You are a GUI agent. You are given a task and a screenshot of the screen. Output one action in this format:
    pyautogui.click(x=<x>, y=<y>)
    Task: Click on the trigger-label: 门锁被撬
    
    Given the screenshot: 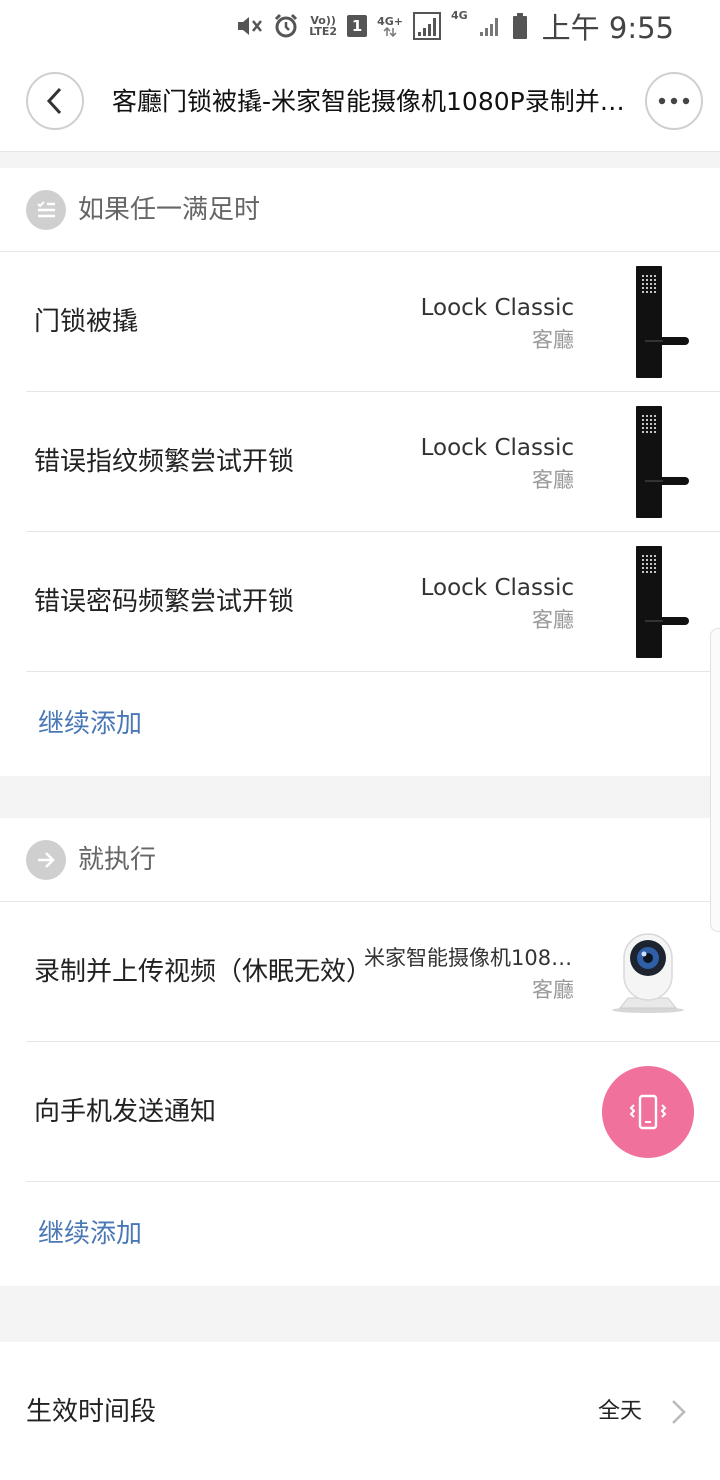 What is the action you would take?
    pyautogui.click(x=86, y=322)
    